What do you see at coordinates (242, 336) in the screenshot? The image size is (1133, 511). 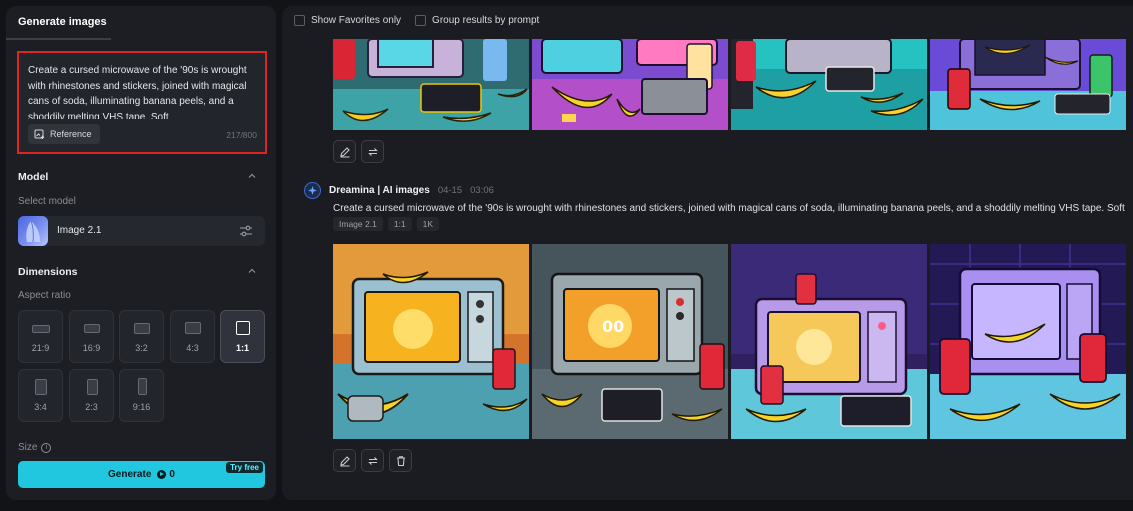 I see `ratio-1-1: 1:1` at bounding box center [242, 336].